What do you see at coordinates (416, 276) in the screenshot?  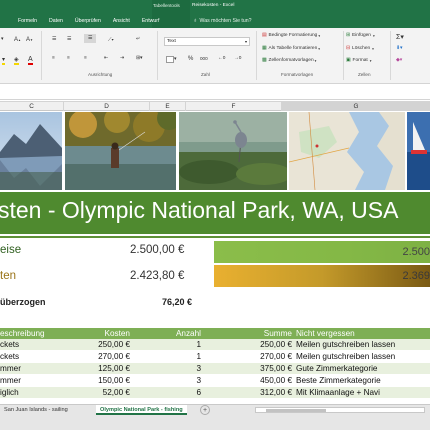 I see `costs-bar-value: 2.369` at bounding box center [416, 276].